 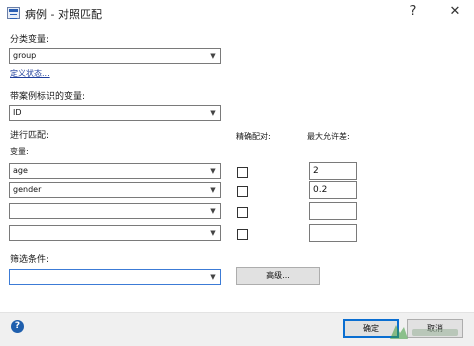 What do you see at coordinates (115, 190) in the screenshot?
I see `match-variable-select-2: gender ▼` at bounding box center [115, 190].